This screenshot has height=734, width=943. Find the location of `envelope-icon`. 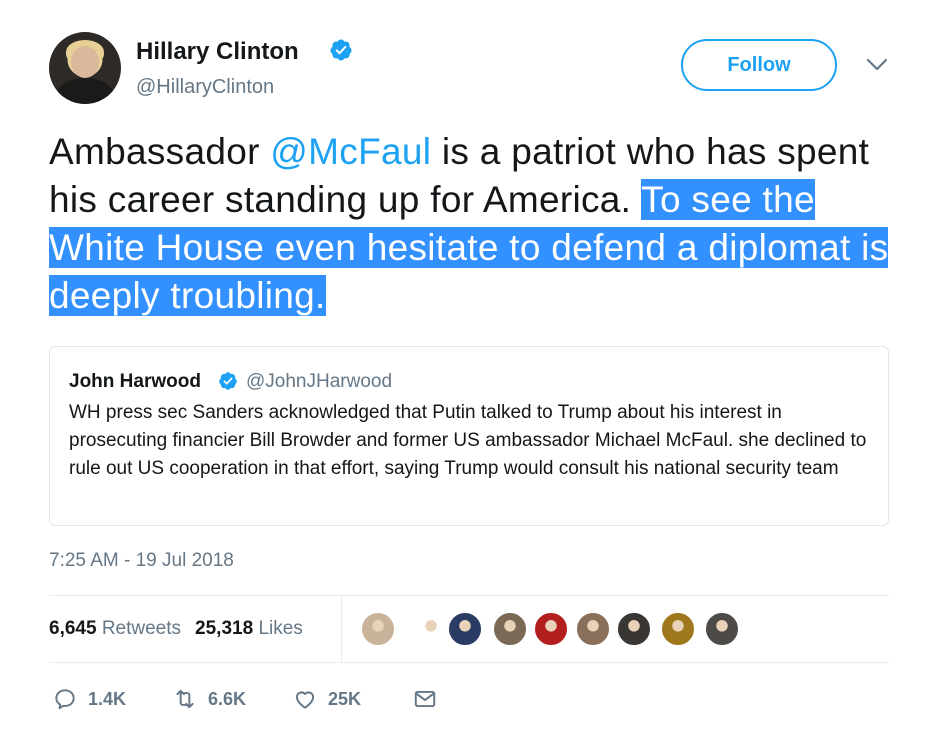

envelope-icon is located at coordinates (425, 699).